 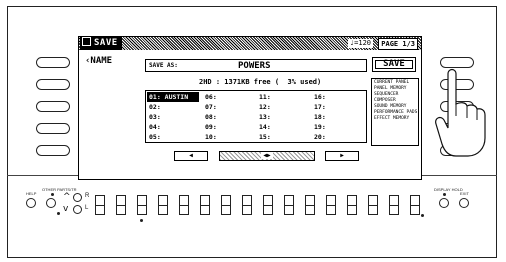 I want to click on help-label: HELP, so click(x=31, y=193).